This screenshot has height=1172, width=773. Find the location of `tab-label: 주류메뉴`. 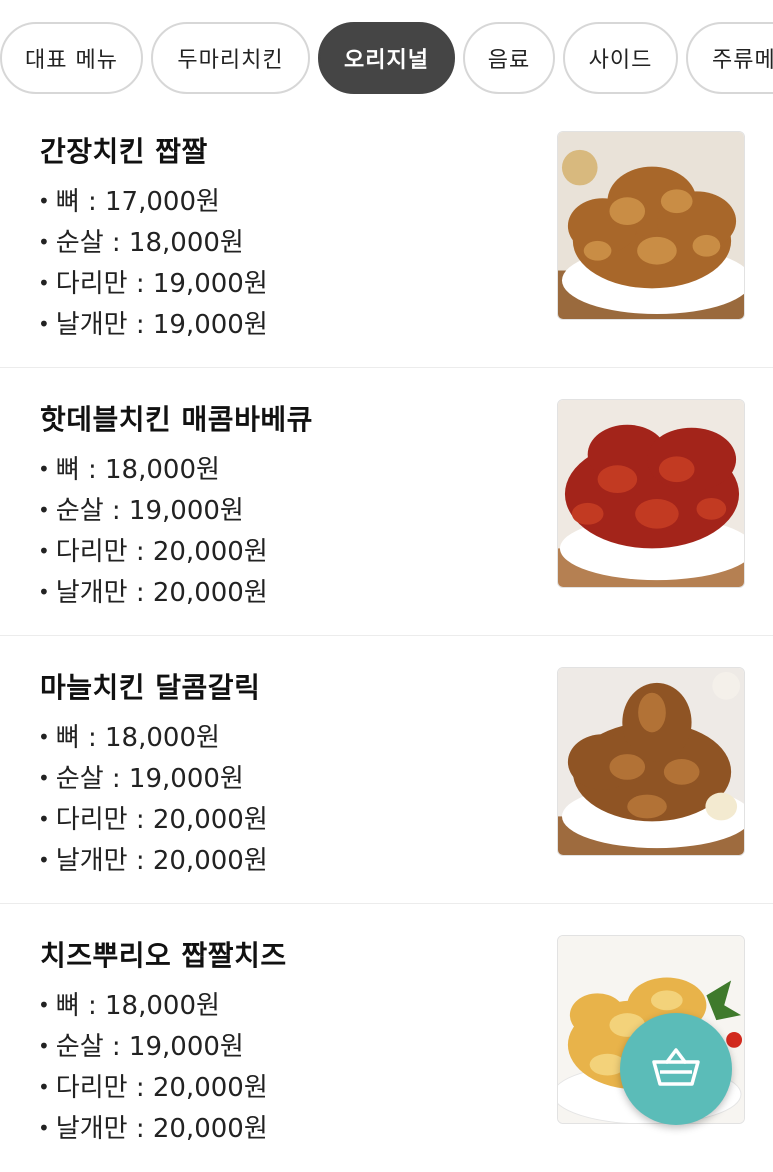

tab-label: 주류메뉴 is located at coordinates (742, 60).